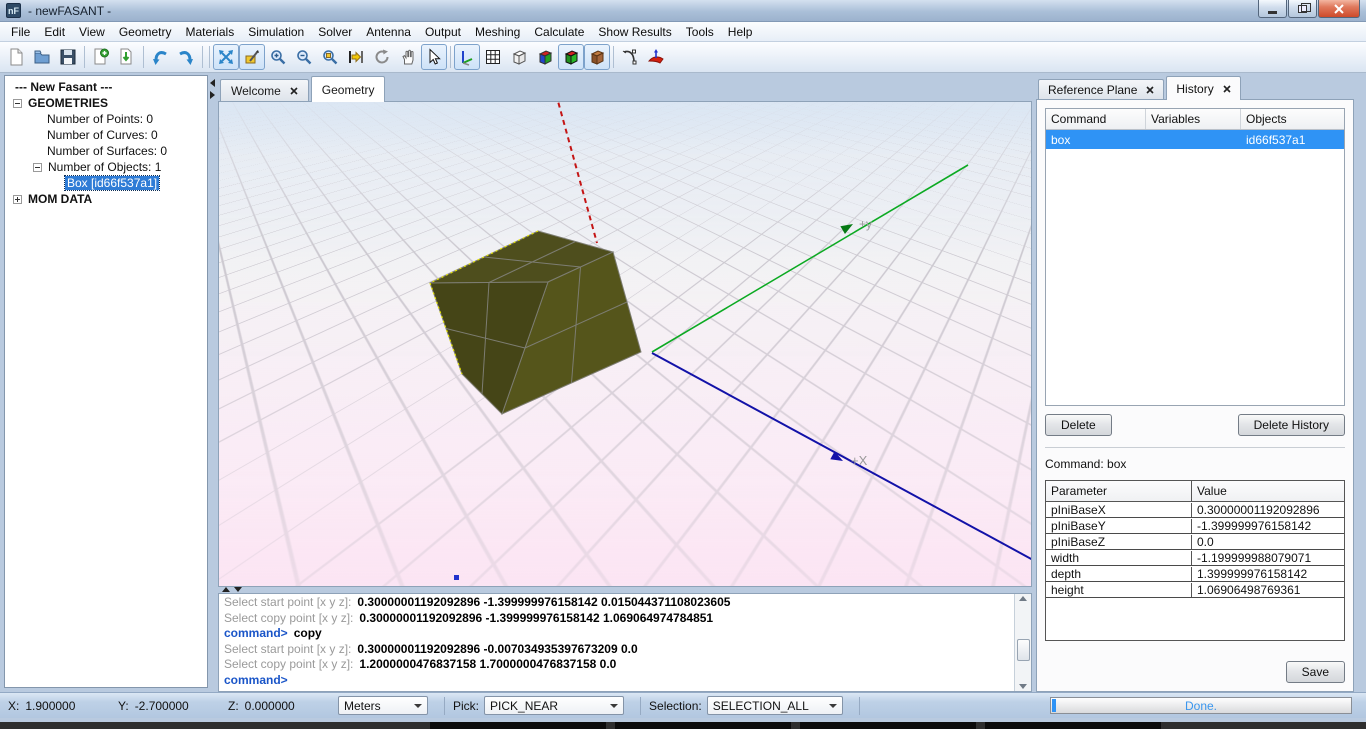  Describe the element at coordinates (106, 167) in the screenshot. I see `tree-item-objects: Number of Objects: 1` at that location.